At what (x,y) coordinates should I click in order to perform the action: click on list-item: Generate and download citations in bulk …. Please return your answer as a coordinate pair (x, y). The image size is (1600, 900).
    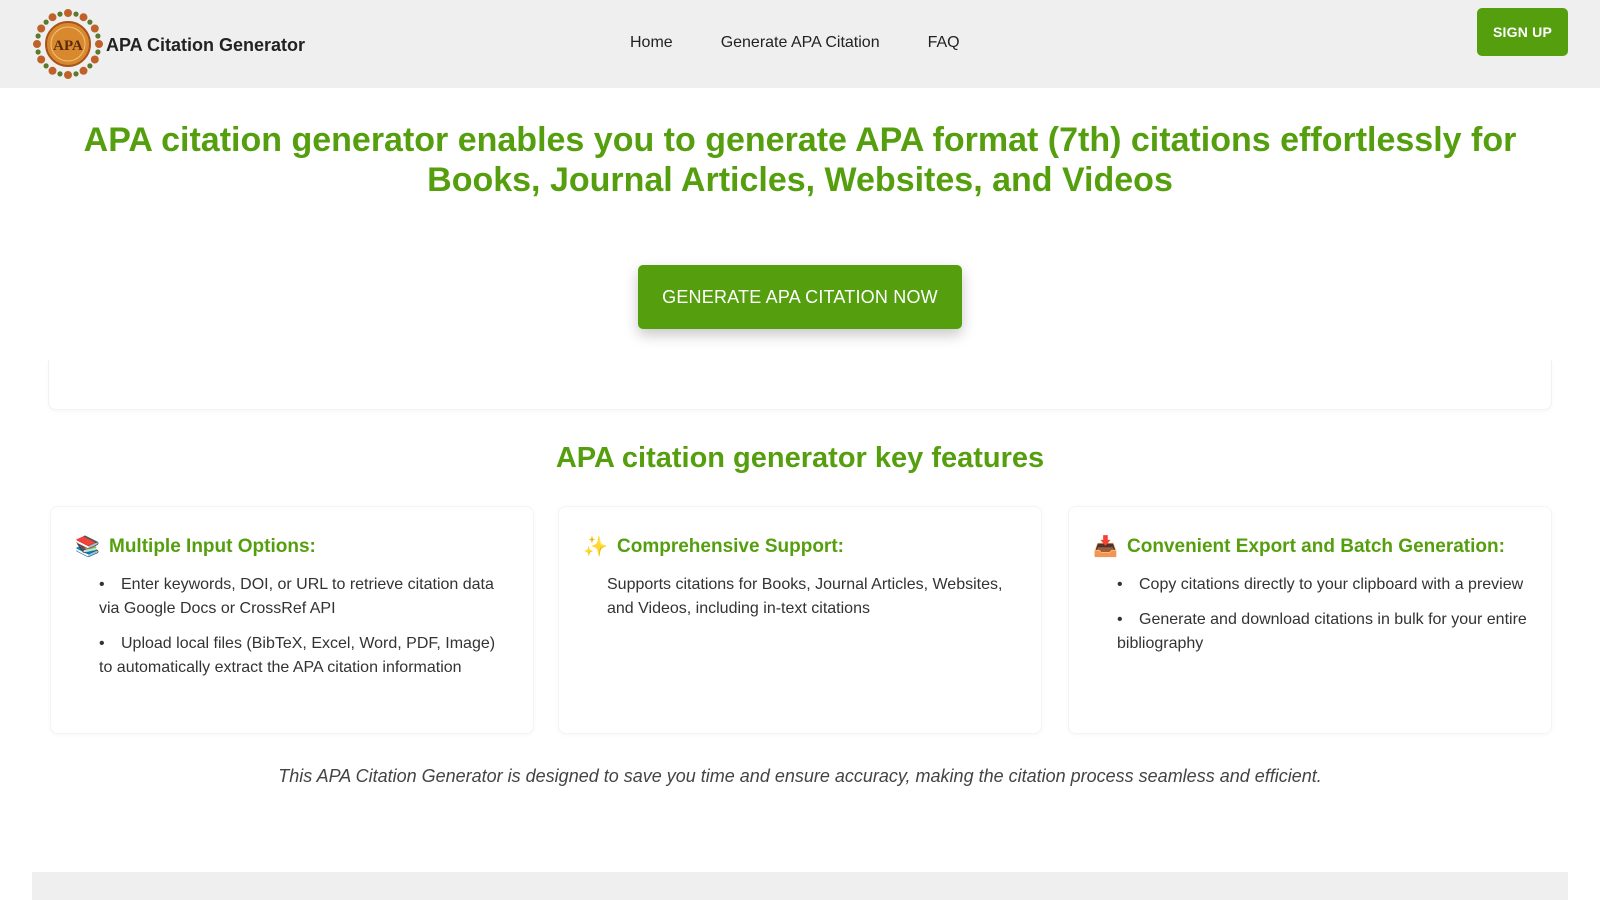
    Looking at the image, I should click on (1322, 632).